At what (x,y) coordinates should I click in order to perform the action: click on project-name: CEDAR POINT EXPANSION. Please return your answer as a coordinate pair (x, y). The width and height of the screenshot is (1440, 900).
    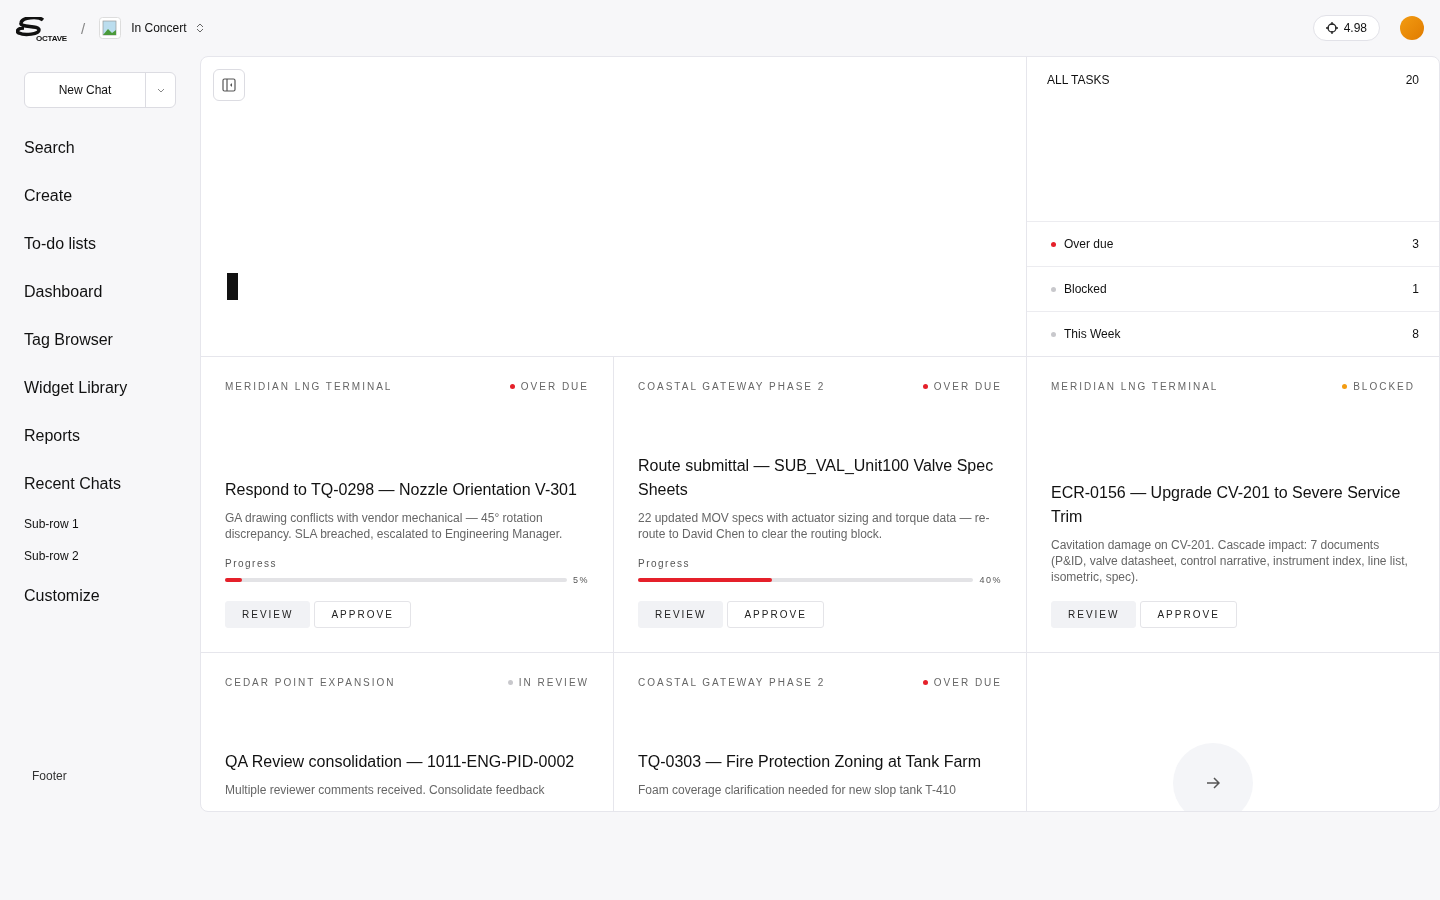
    Looking at the image, I should click on (310, 682).